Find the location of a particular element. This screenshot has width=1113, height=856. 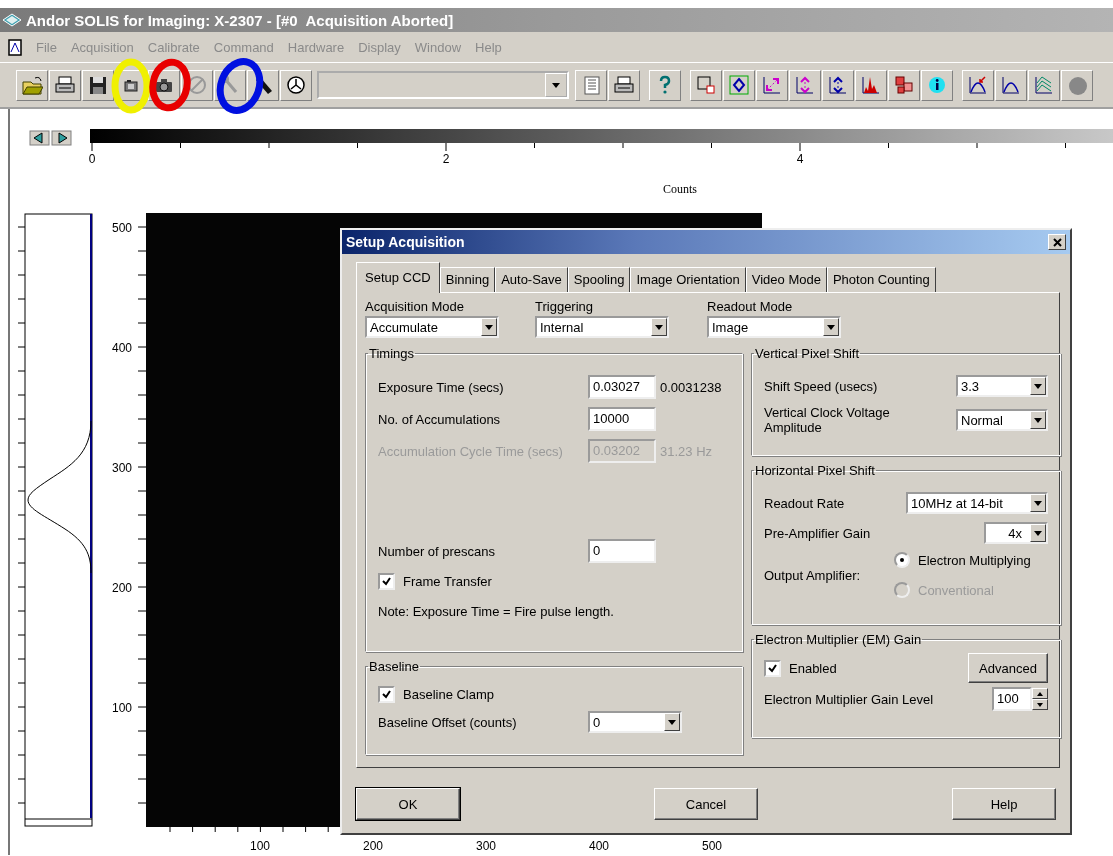

radio-button is located at coordinates (902, 560).